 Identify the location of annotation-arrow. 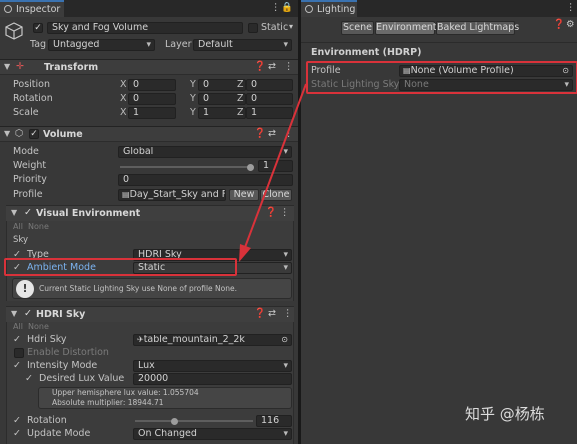
(273, 172).